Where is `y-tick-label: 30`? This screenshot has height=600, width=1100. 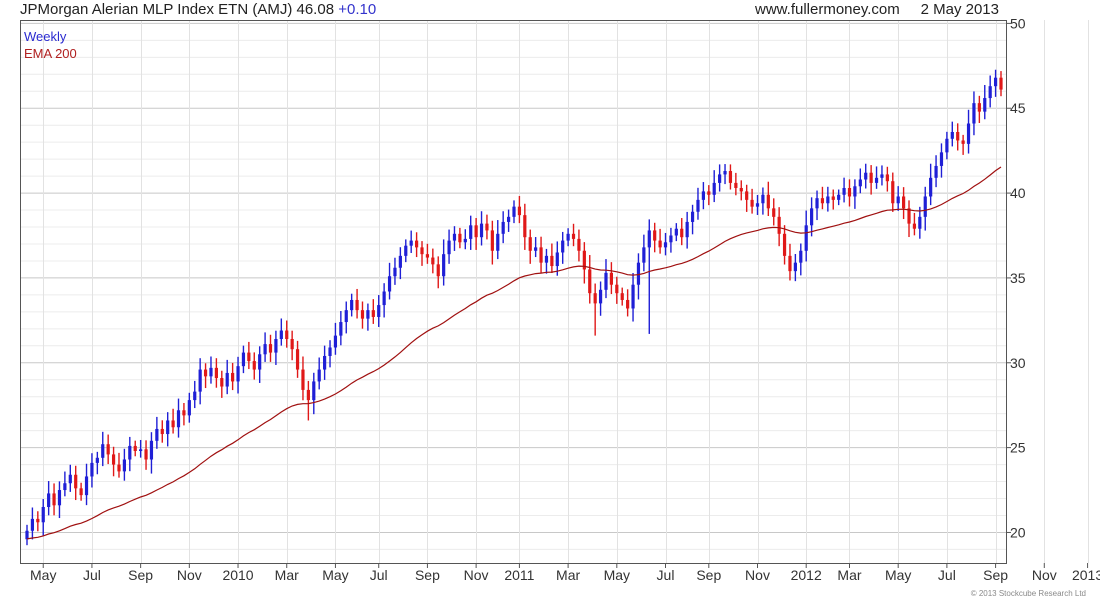
y-tick-label: 30 is located at coordinates (1018, 363).